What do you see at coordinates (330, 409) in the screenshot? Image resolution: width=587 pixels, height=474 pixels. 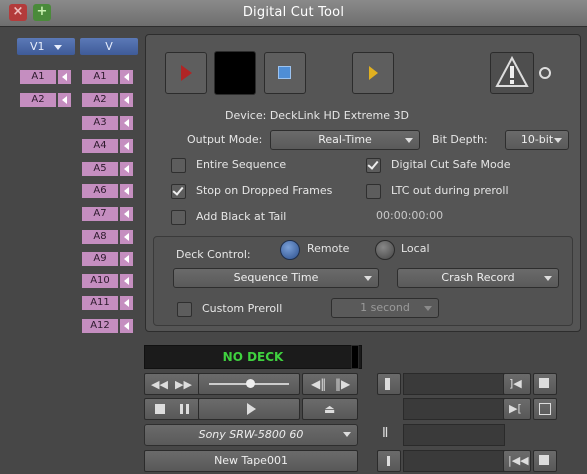 I see `eject-button: ⏏` at bounding box center [330, 409].